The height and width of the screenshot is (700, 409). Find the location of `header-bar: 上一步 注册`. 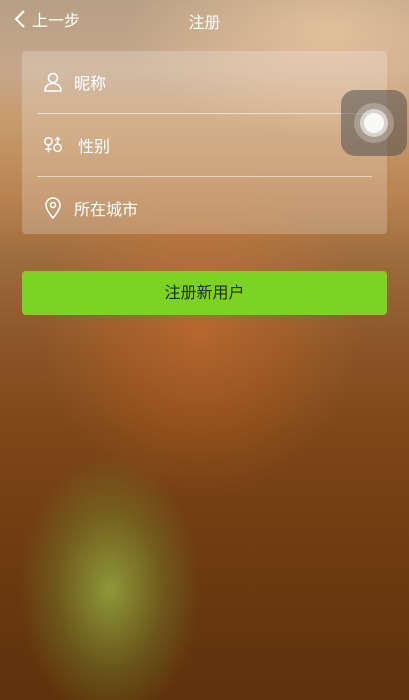

header-bar: 上一步 注册 is located at coordinates (204, 19).